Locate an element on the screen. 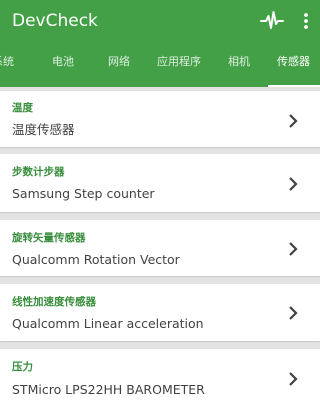 This screenshot has width=320, height=408. more-vert-icon is located at coordinates (306, 21).